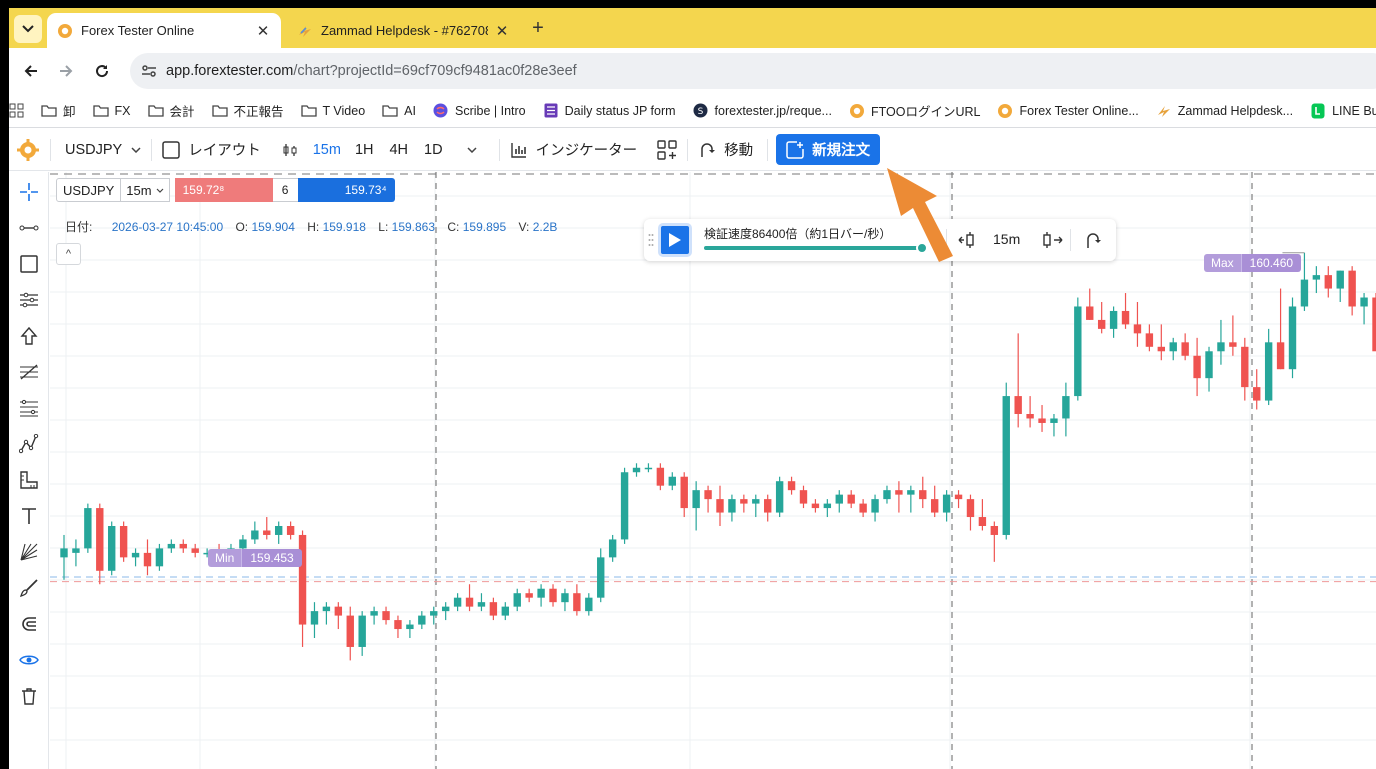 The width and height of the screenshot is (1376, 769). Describe the element at coordinates (675, 240) in the screenshot. I see `play-button` at that location.